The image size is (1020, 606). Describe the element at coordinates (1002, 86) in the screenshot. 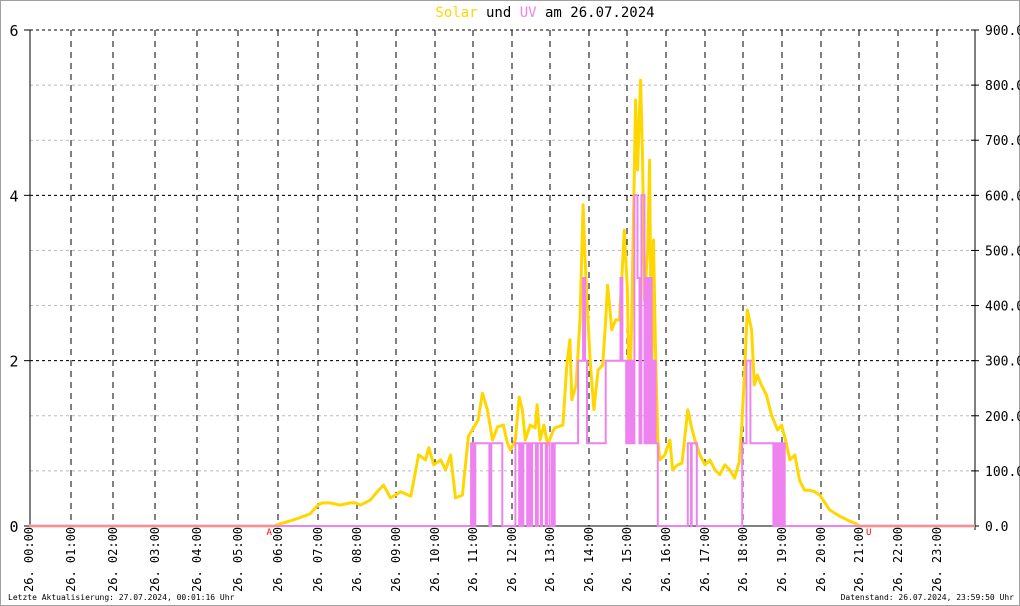

I see `right-axis-tick-label: 800.0` at that location.